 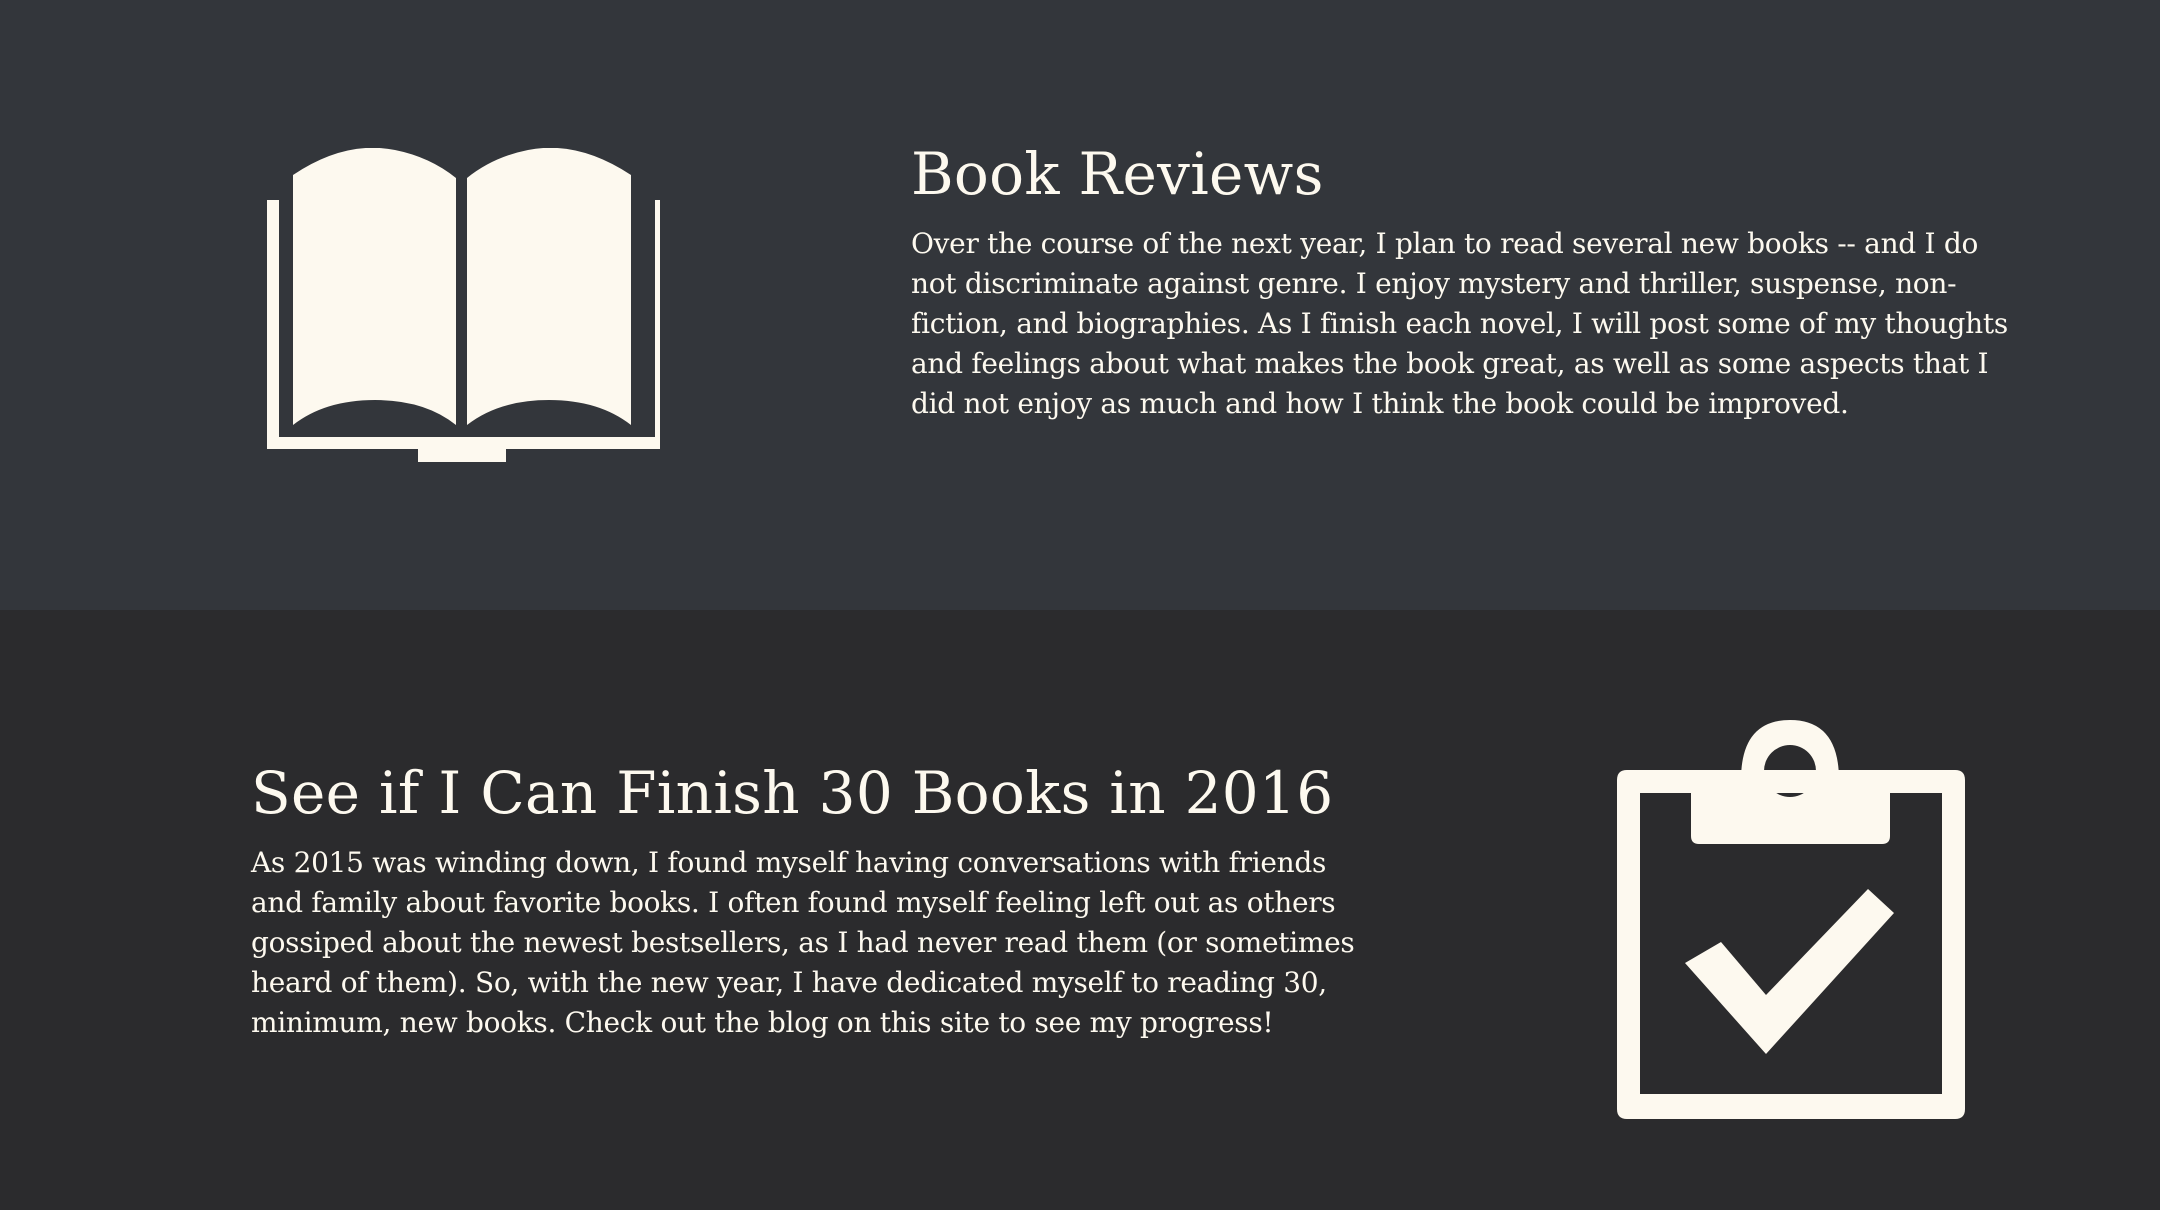 What do you see at coordinates (1117, 174) in the screenshot?
I see `book-reviews-heading: Book Reviews` at bounding box center [1117, 174].